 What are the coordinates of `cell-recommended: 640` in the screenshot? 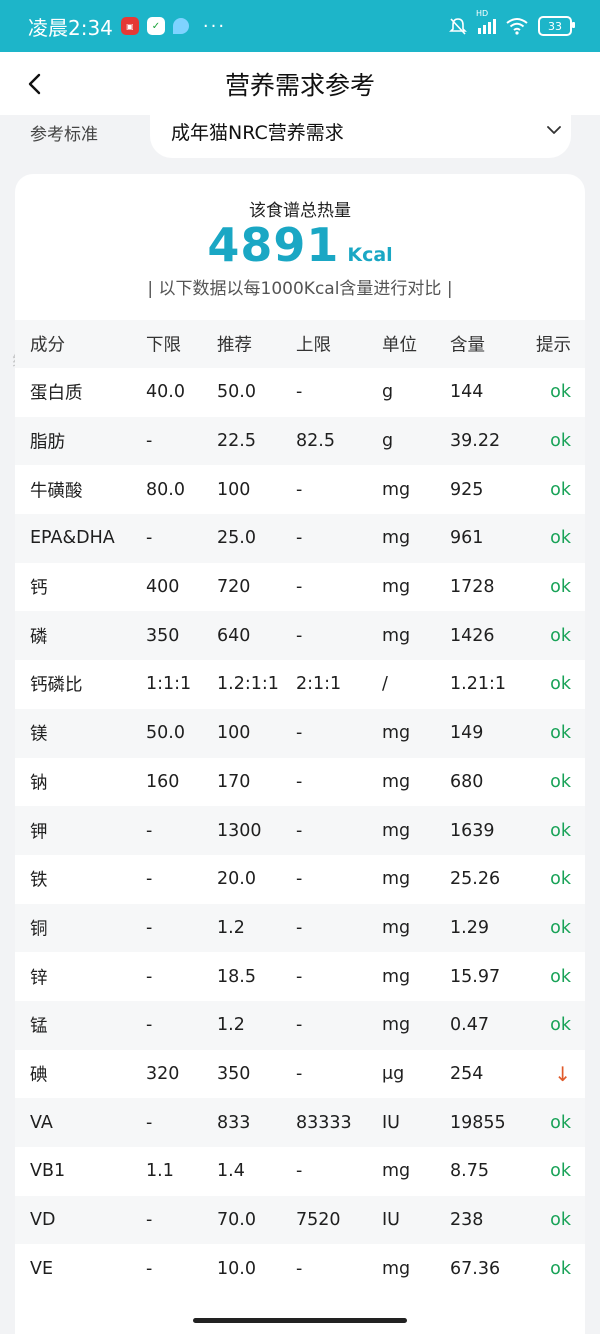 It's located at (234, 635).